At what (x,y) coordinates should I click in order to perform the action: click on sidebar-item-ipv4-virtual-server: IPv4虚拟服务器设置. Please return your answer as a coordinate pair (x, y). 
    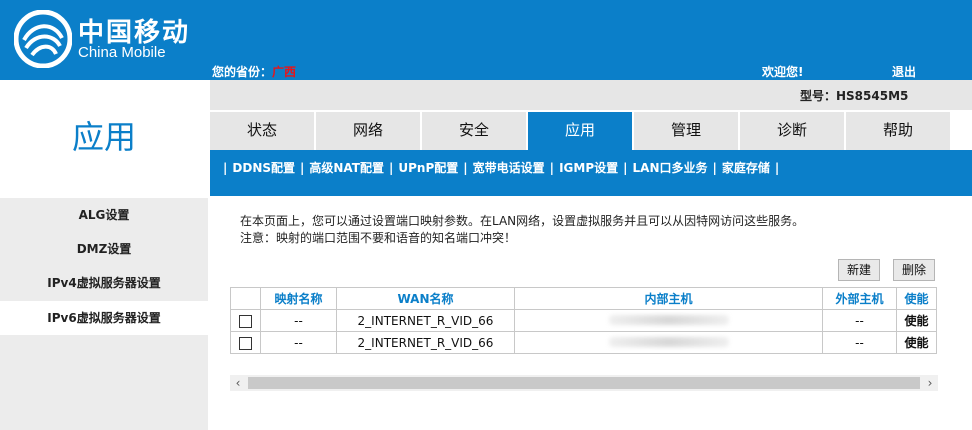
    Looking at the image, I should click on (104, 283).